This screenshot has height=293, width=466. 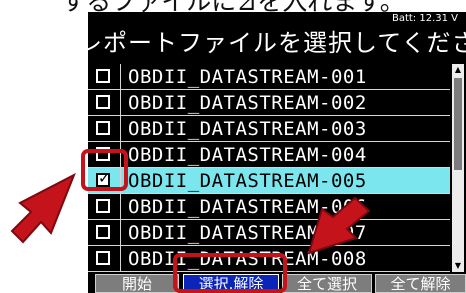 What do you see at coordinates (424, 18) in the screenshot?
I see `battery-status: Batt: 12.31 V` at bounding box center [424, 18].